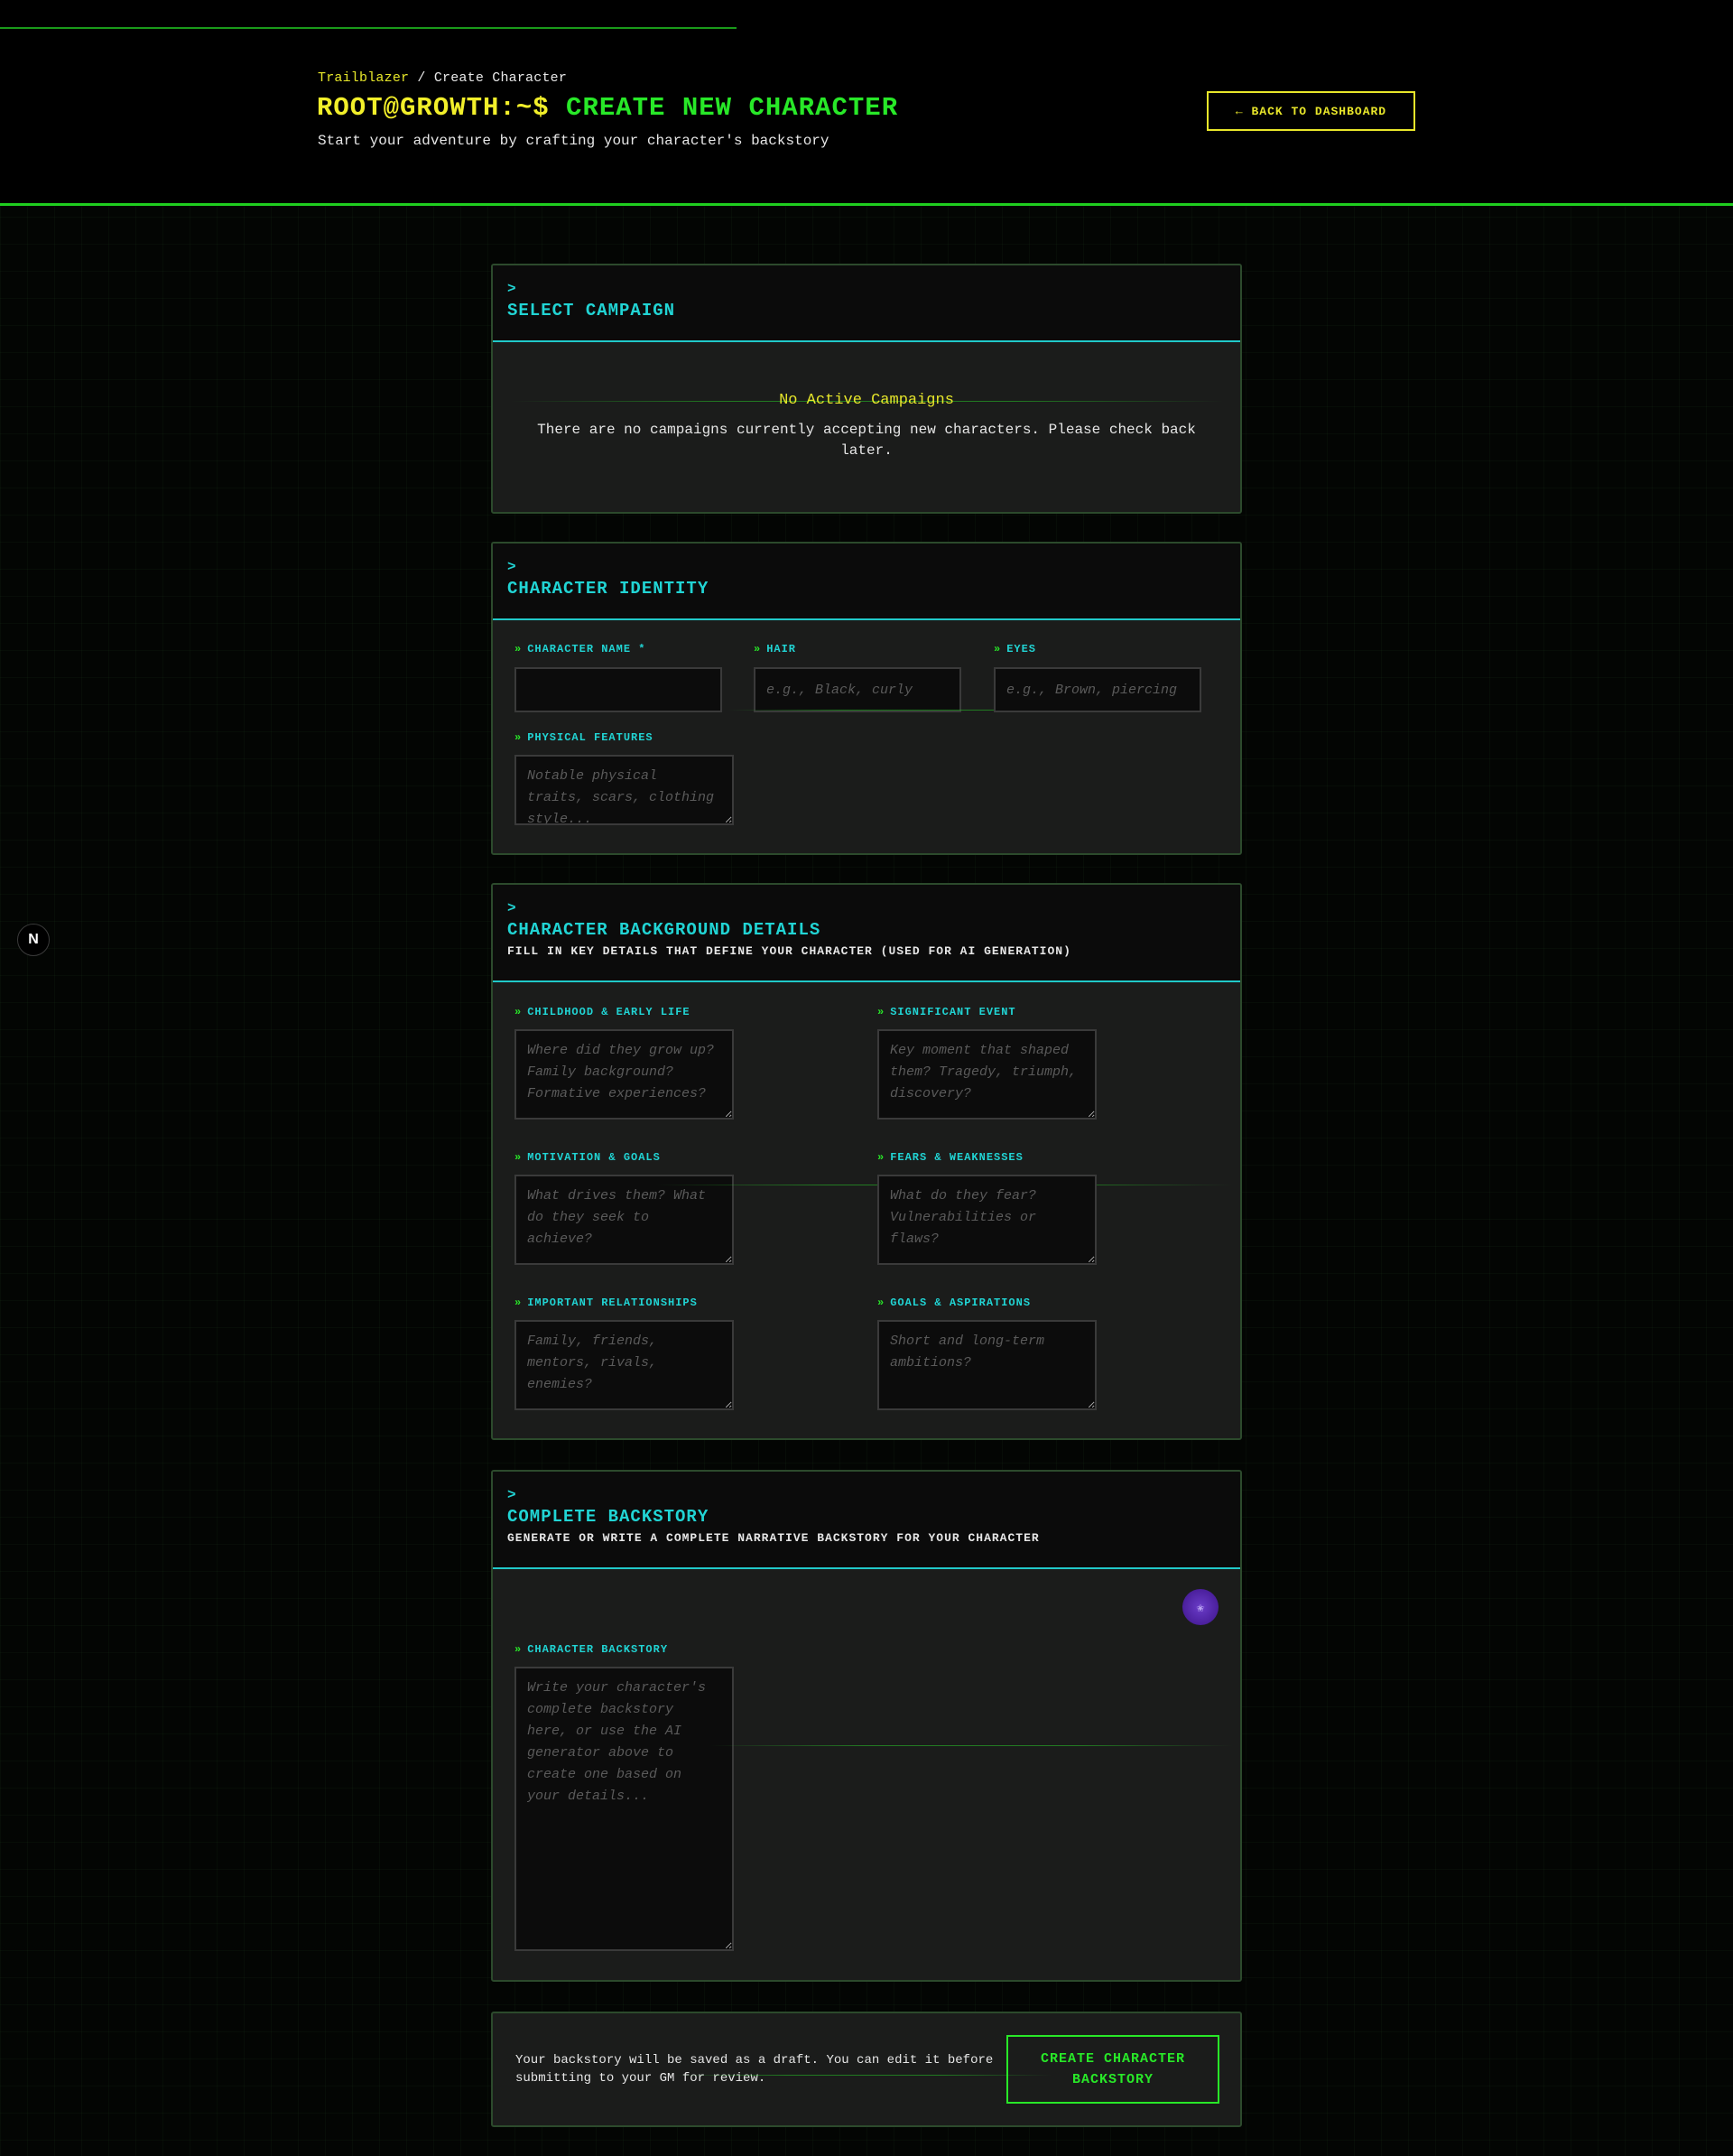 This screenshot has height=2156, width=1733. I want to click on aspirations-label: » GOALS & ASPIRATIONS, so click(954, 1302).